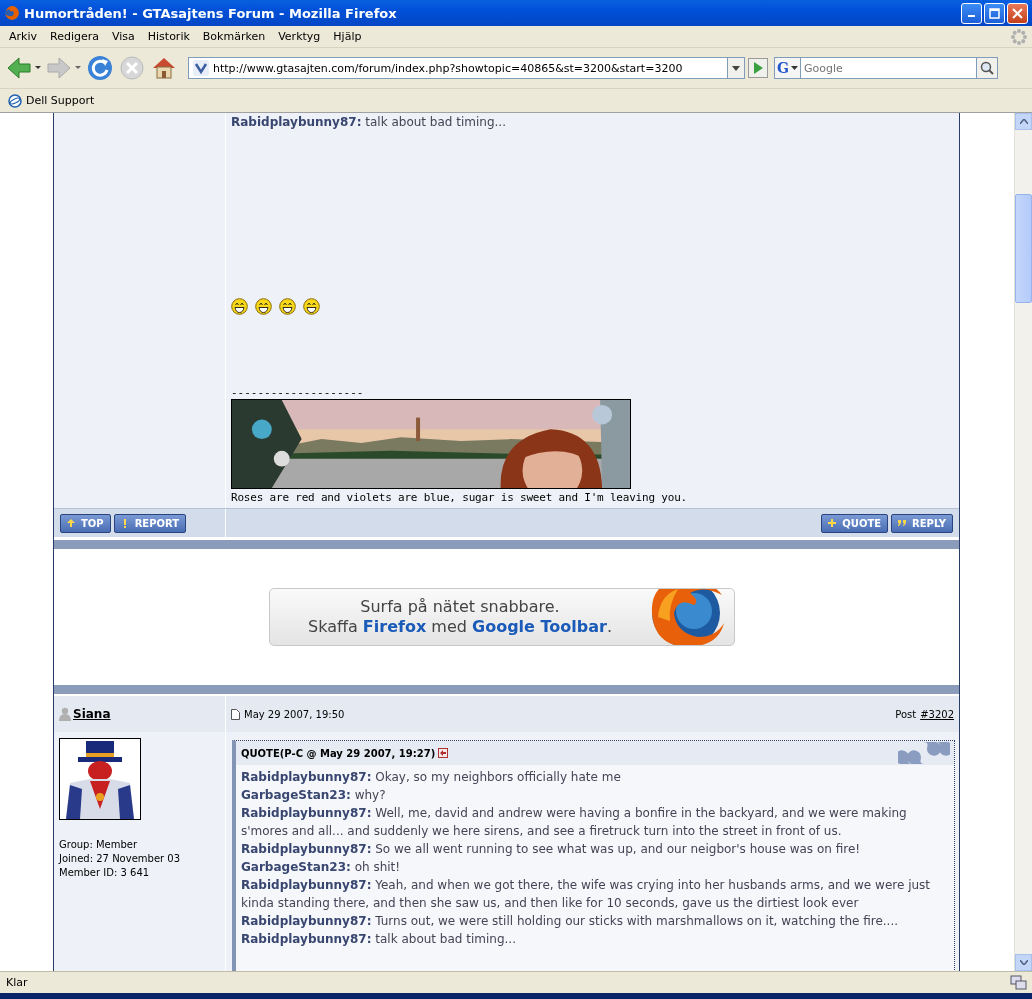  What do you see at coordinates (99, 845) in the screenshot?
I see `member-info: Group: Member` at bounding box center [99, 845].